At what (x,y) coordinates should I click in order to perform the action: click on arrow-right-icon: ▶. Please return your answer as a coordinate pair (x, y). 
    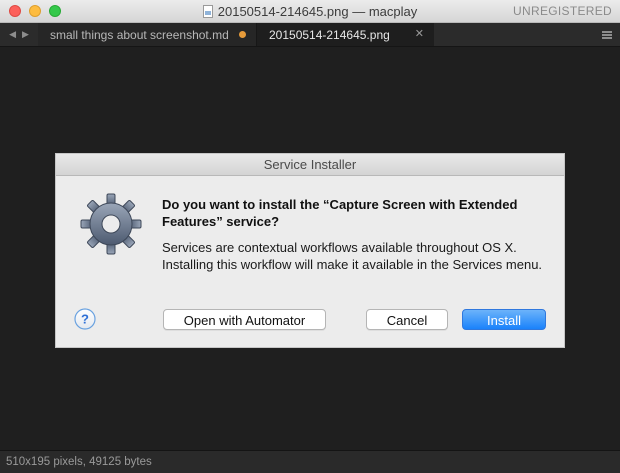
    Looking at the image, I should click on (25, 34).